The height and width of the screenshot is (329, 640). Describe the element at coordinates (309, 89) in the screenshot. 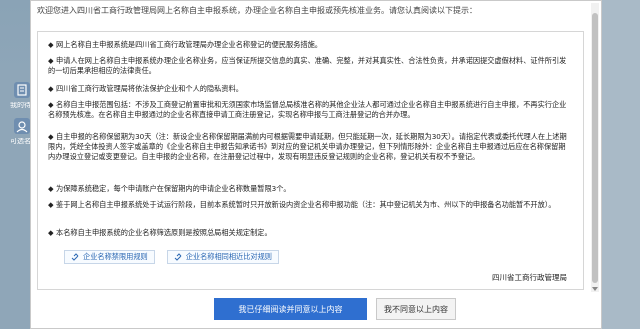

I see `notice-item-3: ◆ 四川省工商行政管理局将依法保护企业和个人的隐私资料。` at that location.